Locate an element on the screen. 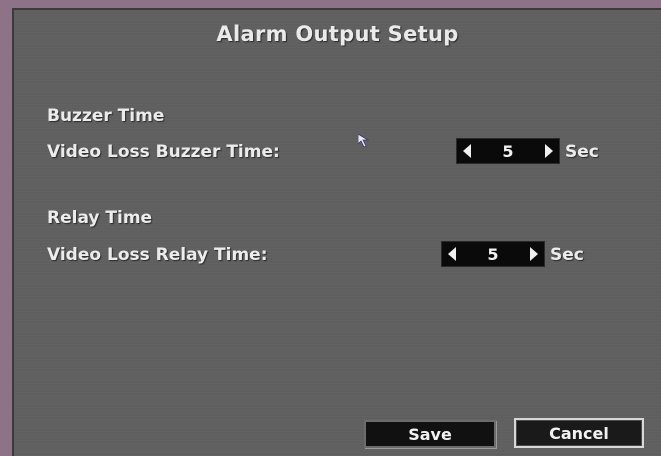  video-loss-relay-time-label: Video Loss Relay Time: is located at coordinates (157, 255).